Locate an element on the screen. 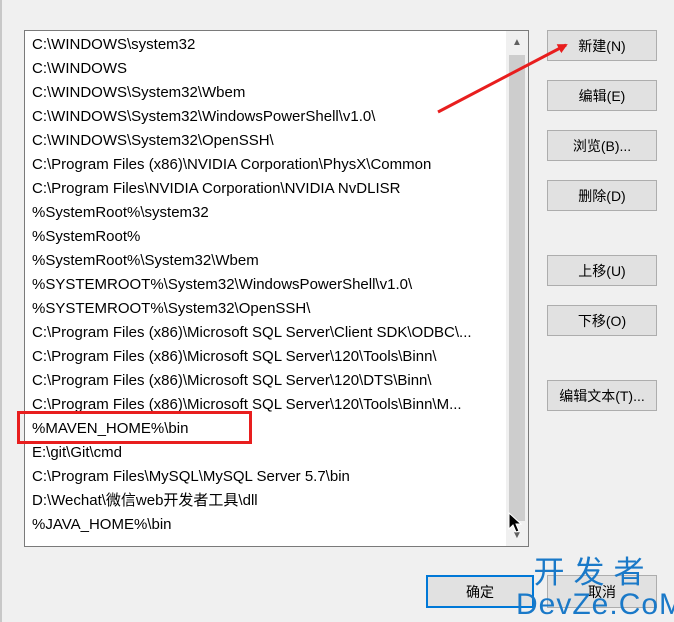  path-list-item: %SystemRoot%\System32\Wbem is located at coordinates (265, 261).